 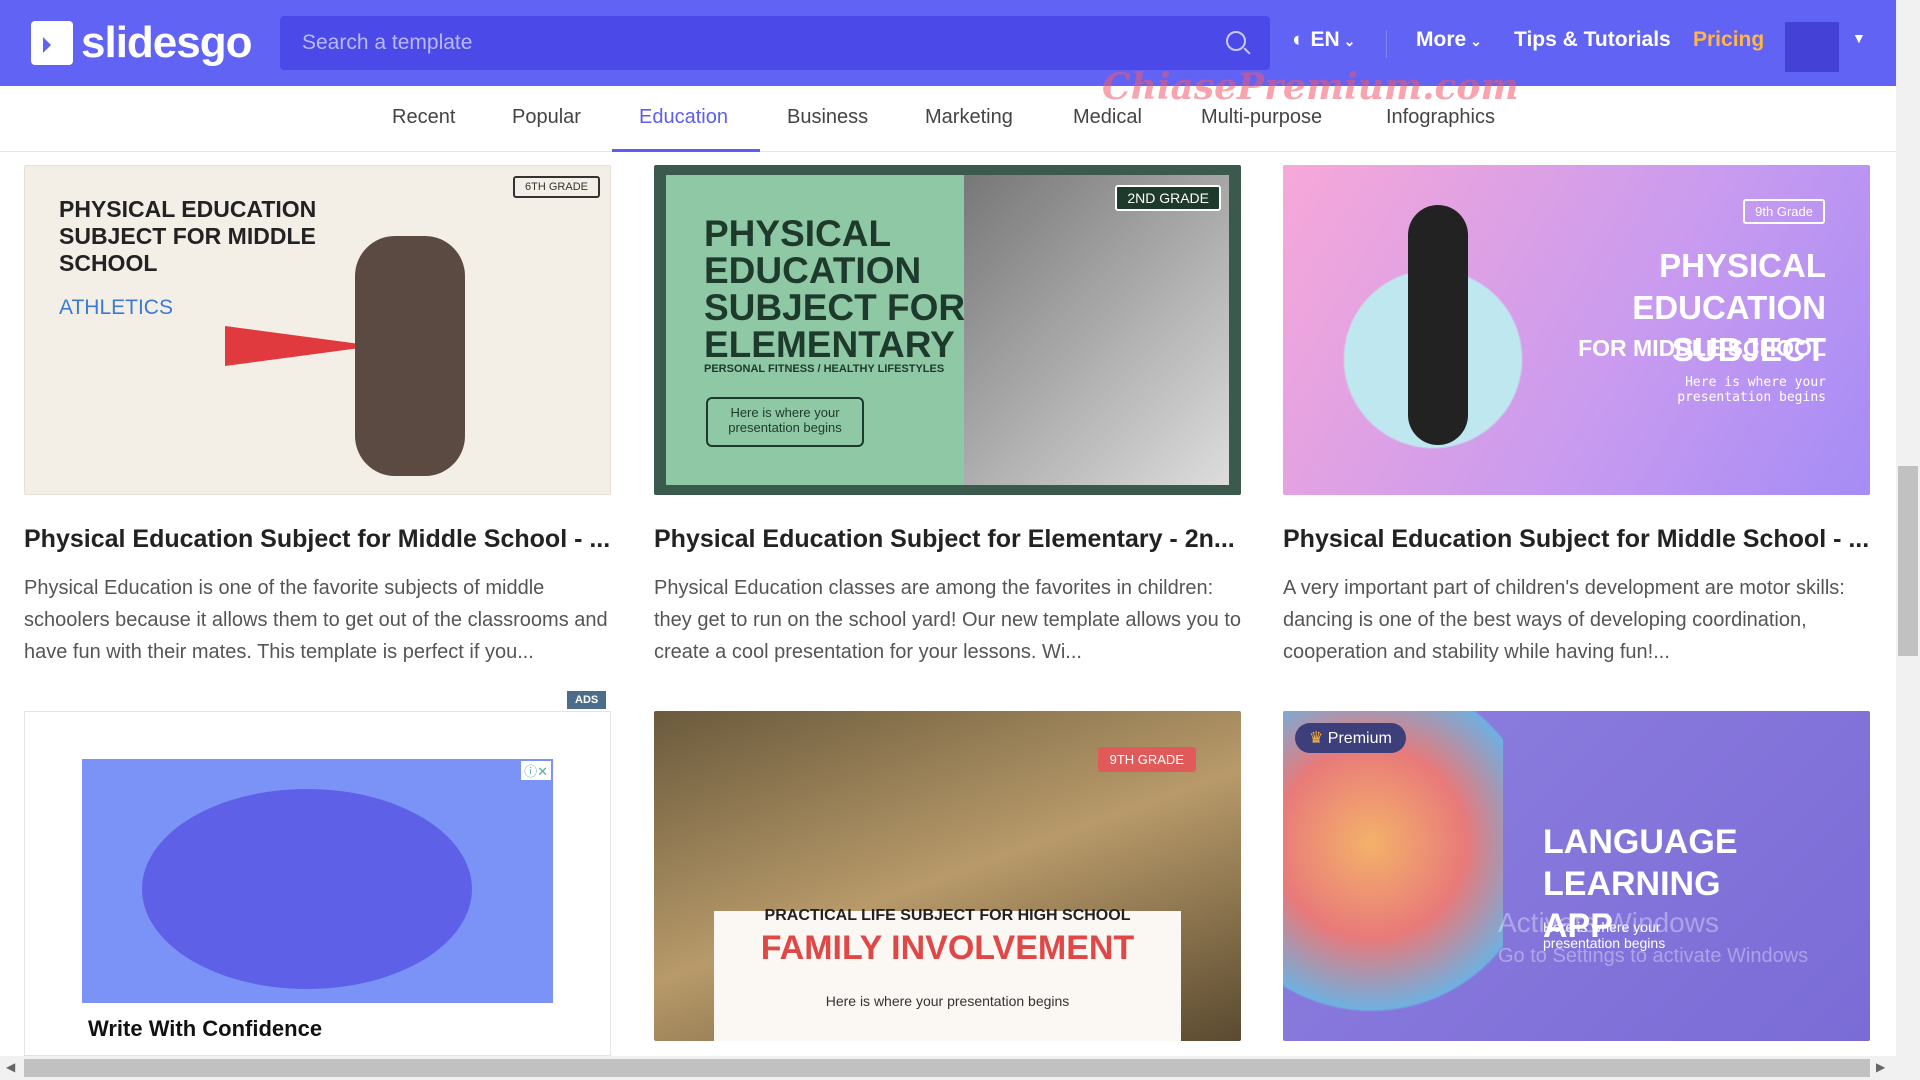 What do you see at coordinates (1107, 117) in the screenshot?
I see `tab-medical: Medical` at bounding box center [1107, 117].